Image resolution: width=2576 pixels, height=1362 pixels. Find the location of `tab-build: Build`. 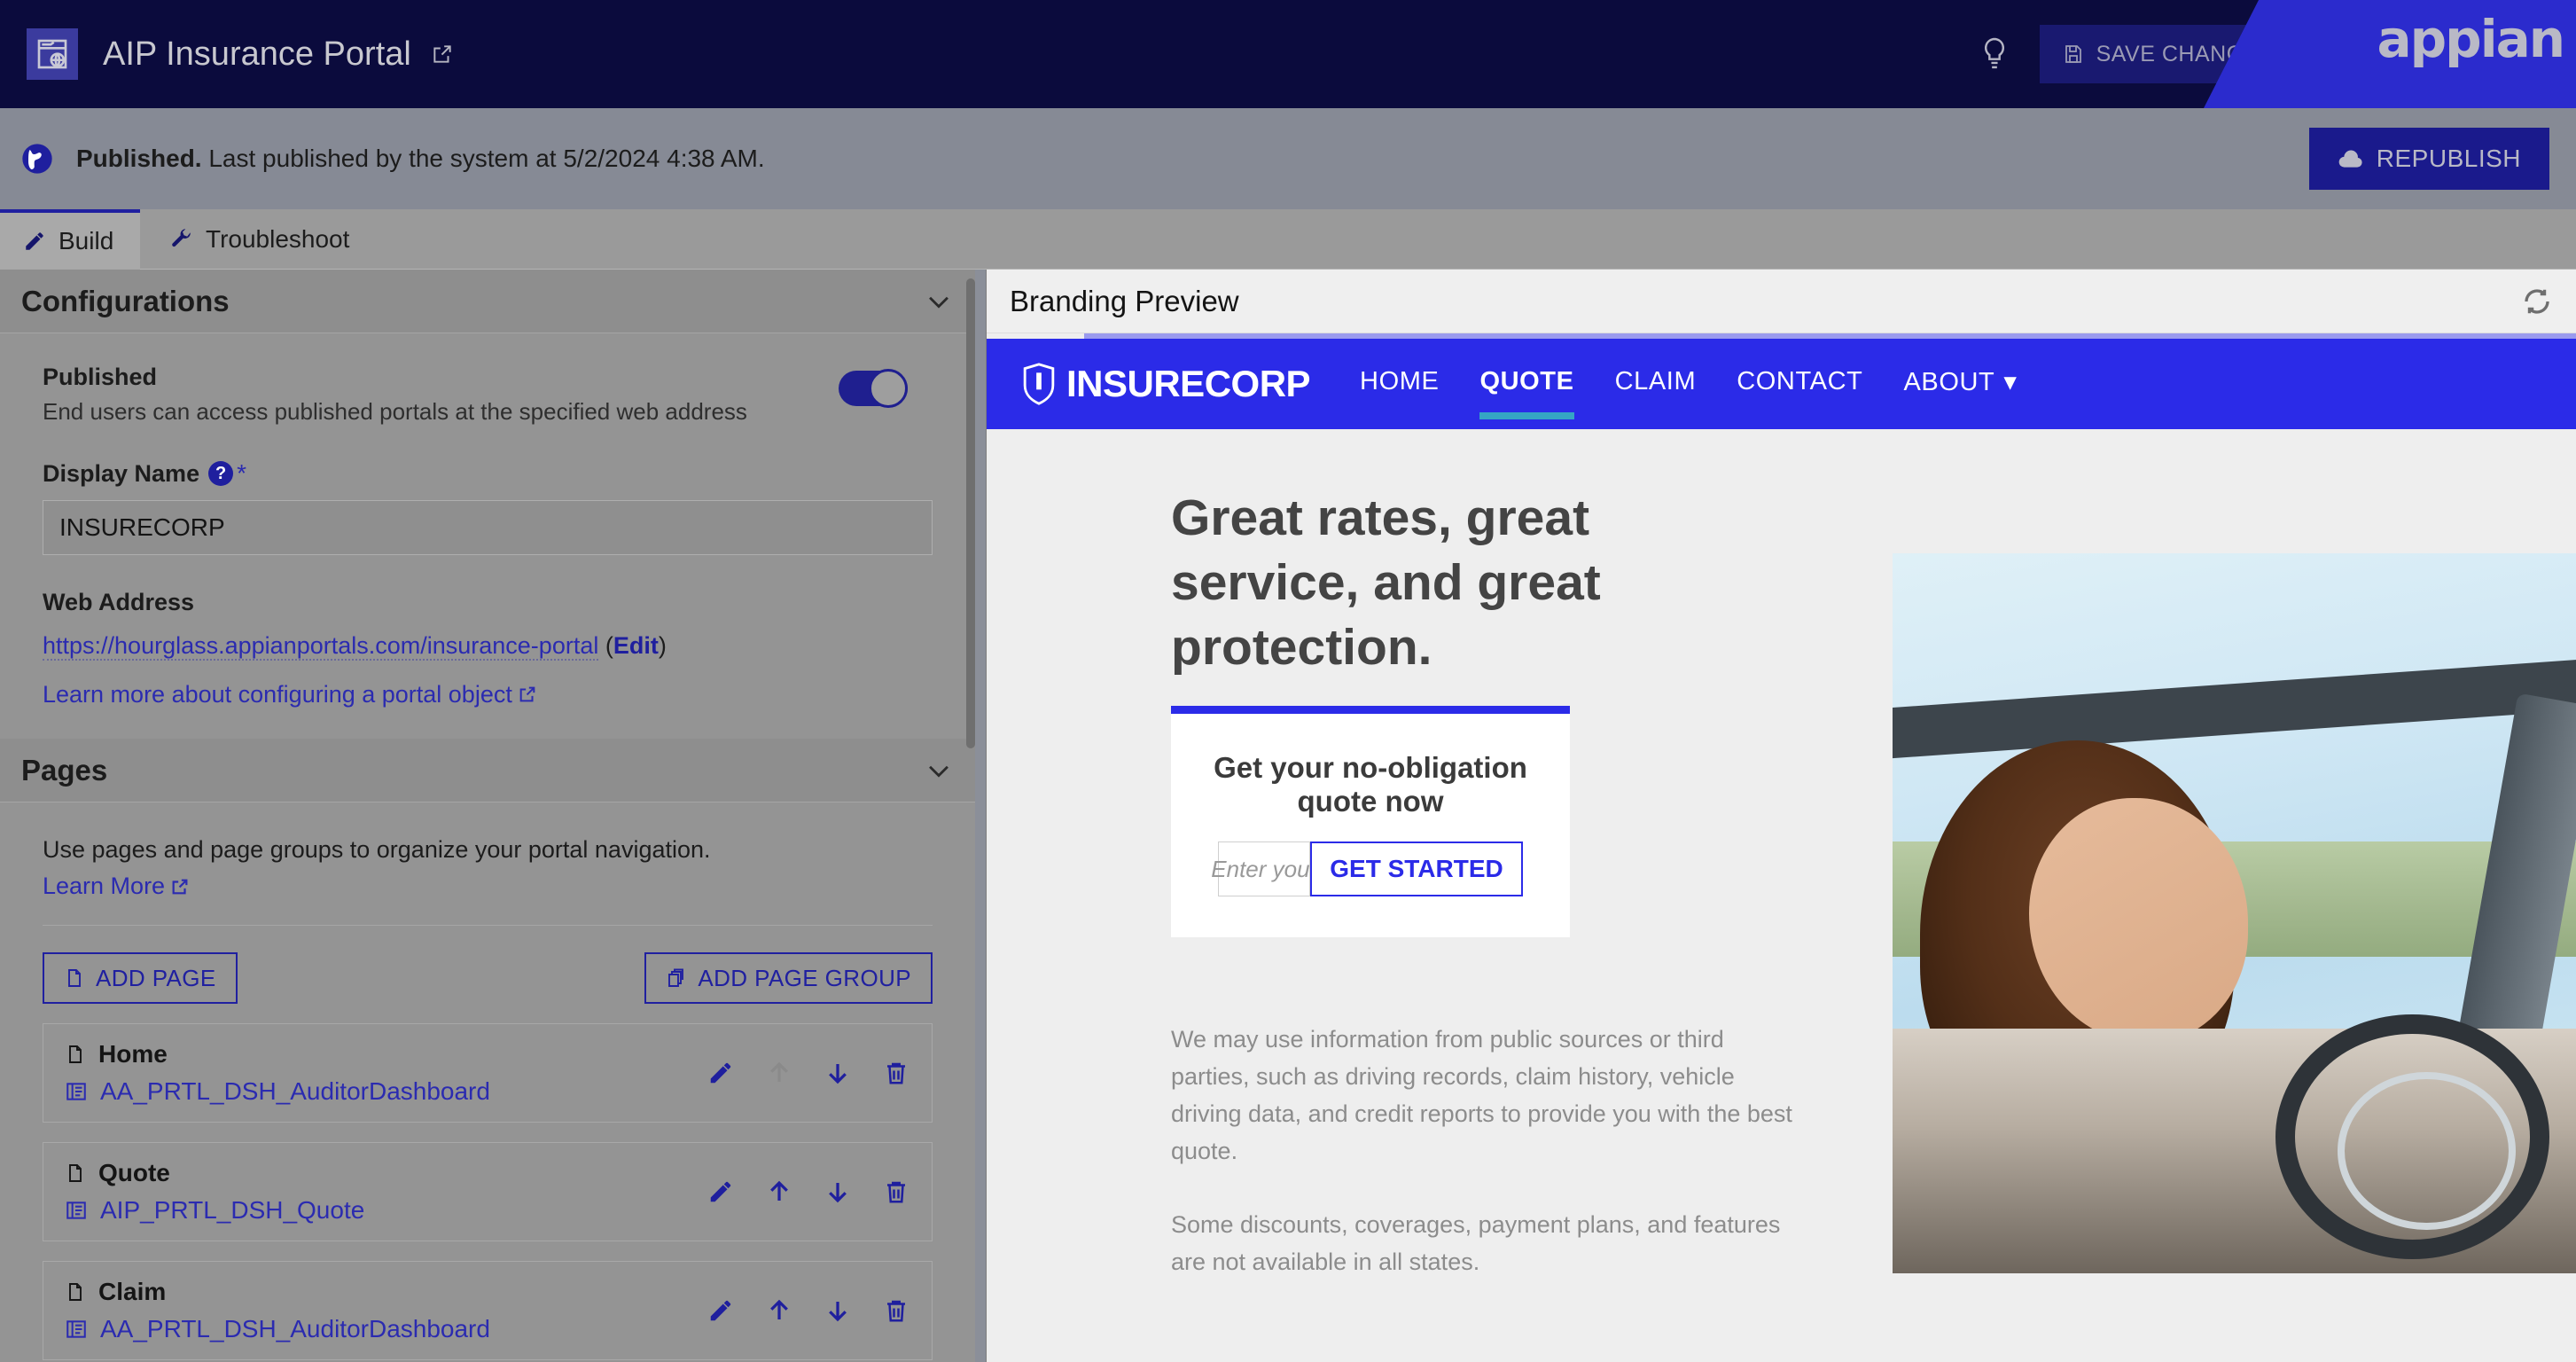

tab-build: Build is located at coordinates (70, 240).